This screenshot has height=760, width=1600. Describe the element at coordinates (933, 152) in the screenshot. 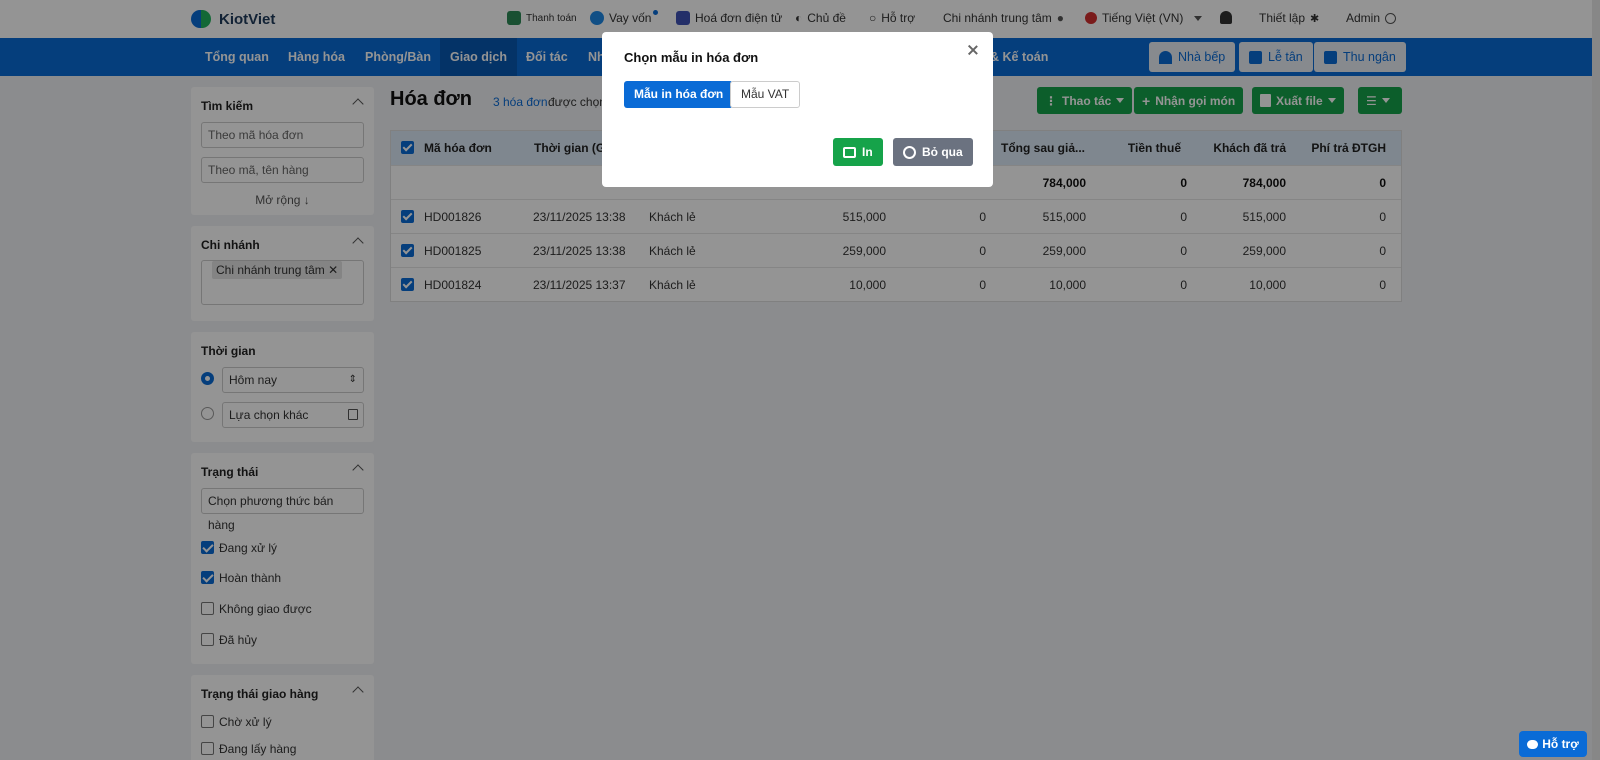

I see `skip-button: Bỏ qua` at that location.